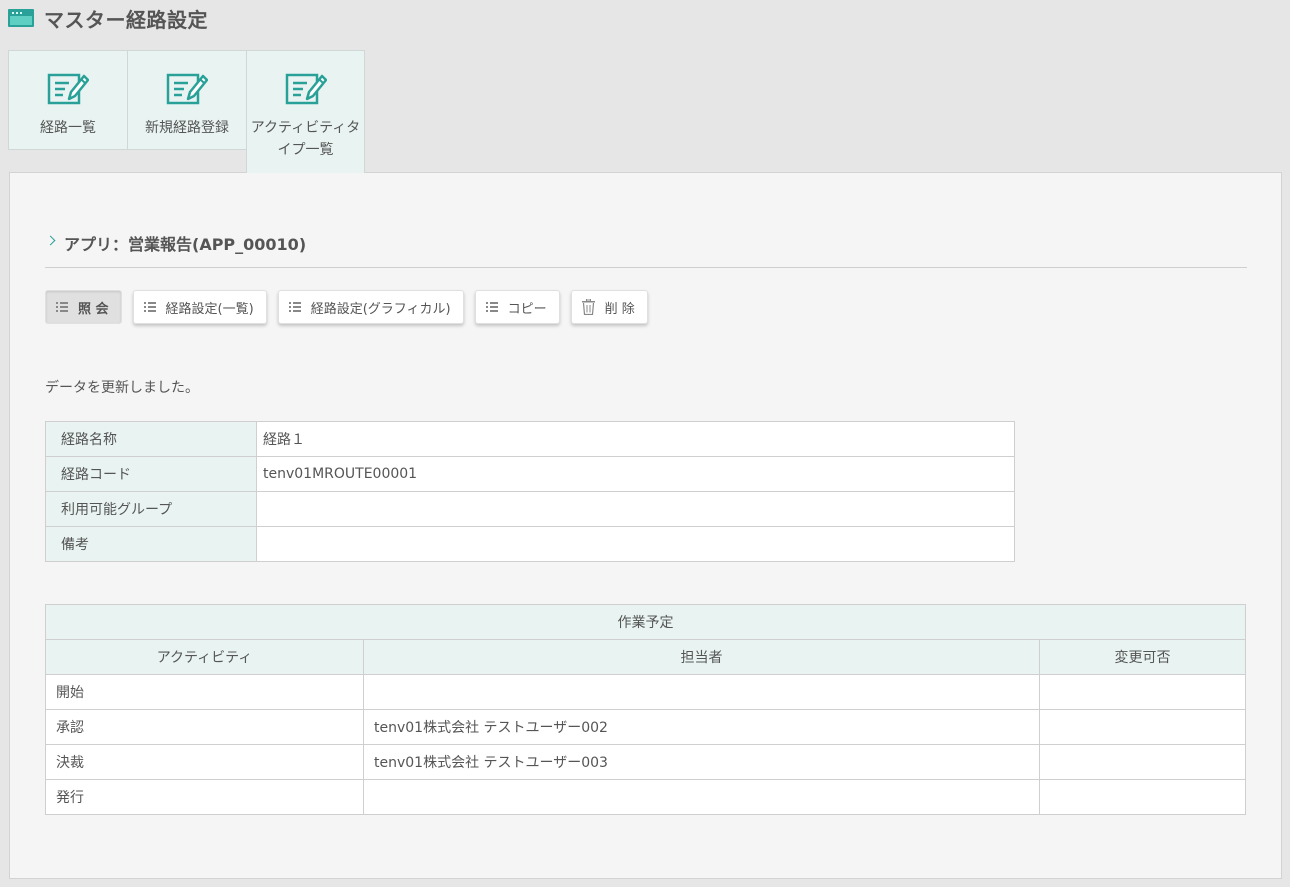 This screenshot has height=887, width=1290. What do you see at coordinates (93, 309) in the screenshot?
I see `view-button-label: 照 会` at bounding box center [93, 309].